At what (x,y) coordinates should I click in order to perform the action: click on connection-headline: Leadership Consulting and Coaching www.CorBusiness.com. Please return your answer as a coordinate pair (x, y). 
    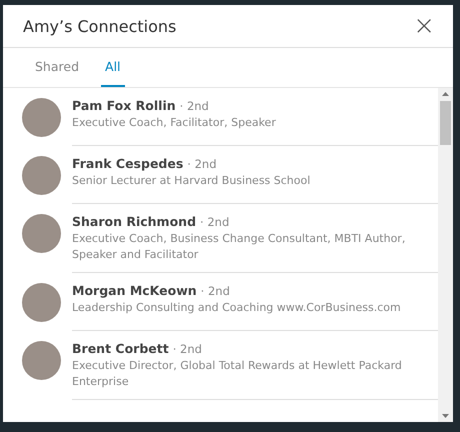
    Looking at the image, I should click on (237, 308).